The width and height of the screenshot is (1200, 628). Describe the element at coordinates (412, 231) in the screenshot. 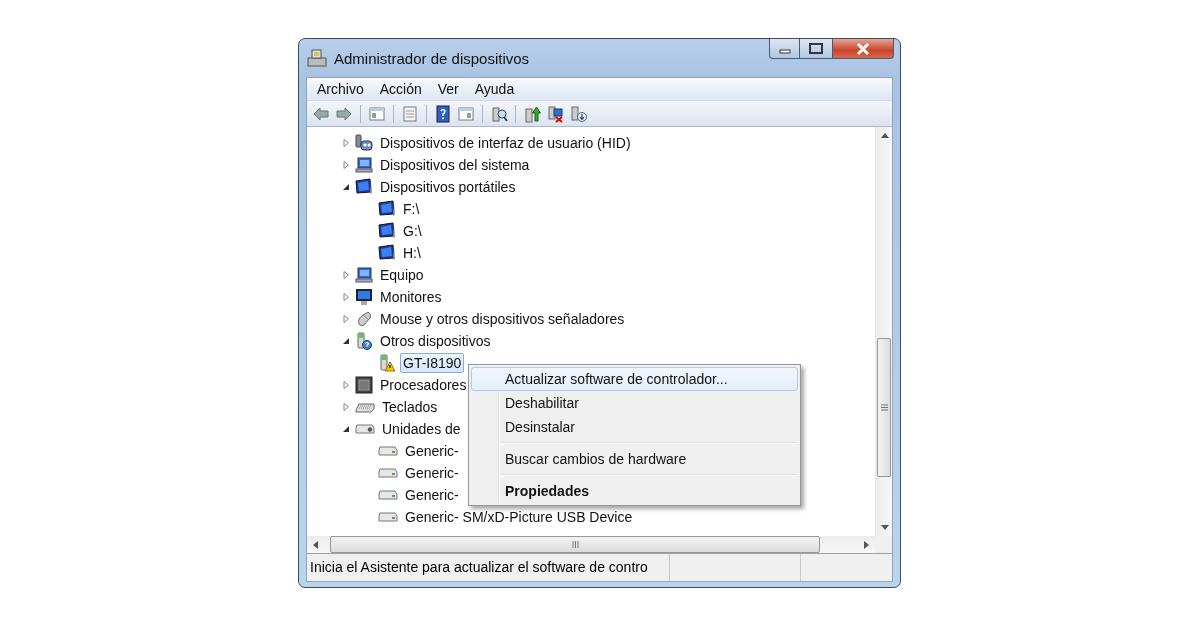

I see `tree-item: G:\` at that location.